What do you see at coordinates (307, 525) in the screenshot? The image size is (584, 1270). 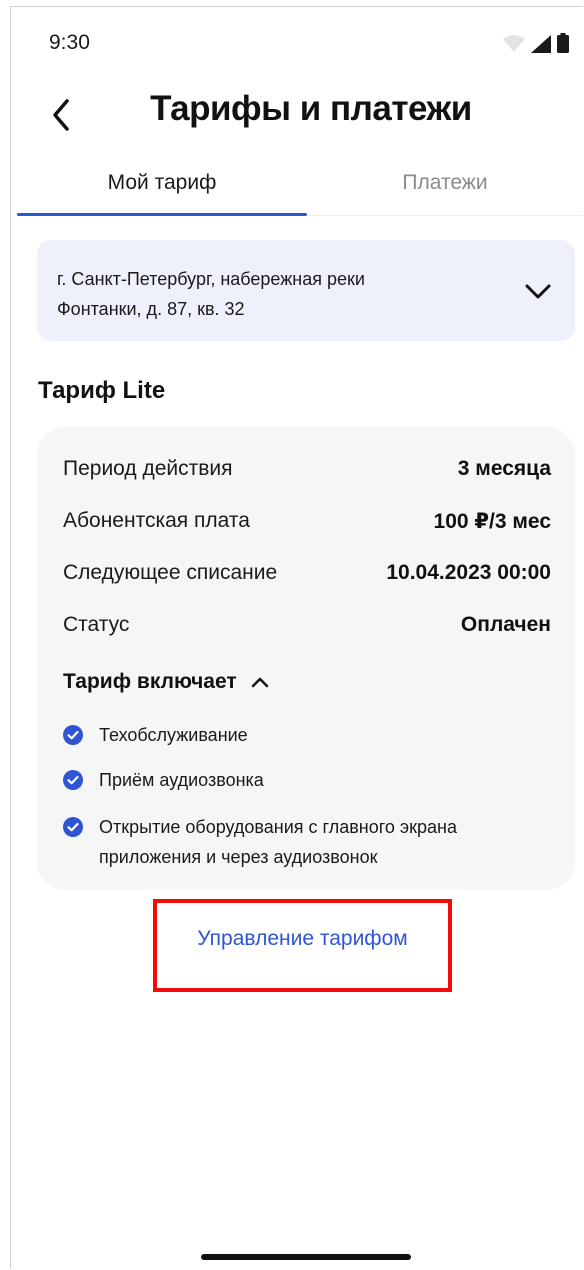 I see `detail-row-fee: Абонентская плата 100 ₽/3 мес` at bounding box center [307, 525].